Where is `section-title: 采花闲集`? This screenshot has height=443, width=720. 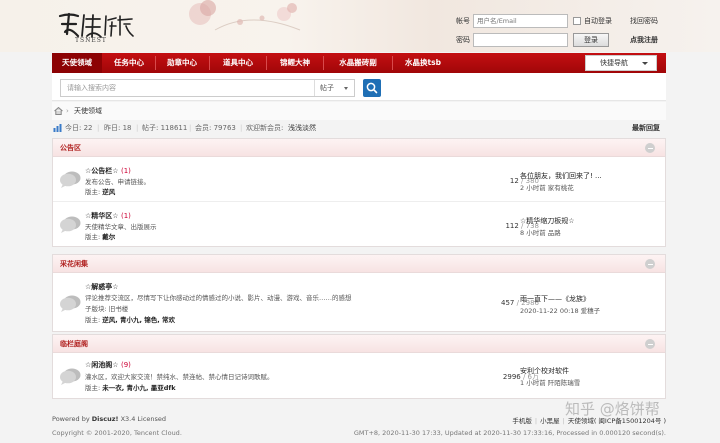
section-title: 采花闲集 is located at coordinates (74, 264).